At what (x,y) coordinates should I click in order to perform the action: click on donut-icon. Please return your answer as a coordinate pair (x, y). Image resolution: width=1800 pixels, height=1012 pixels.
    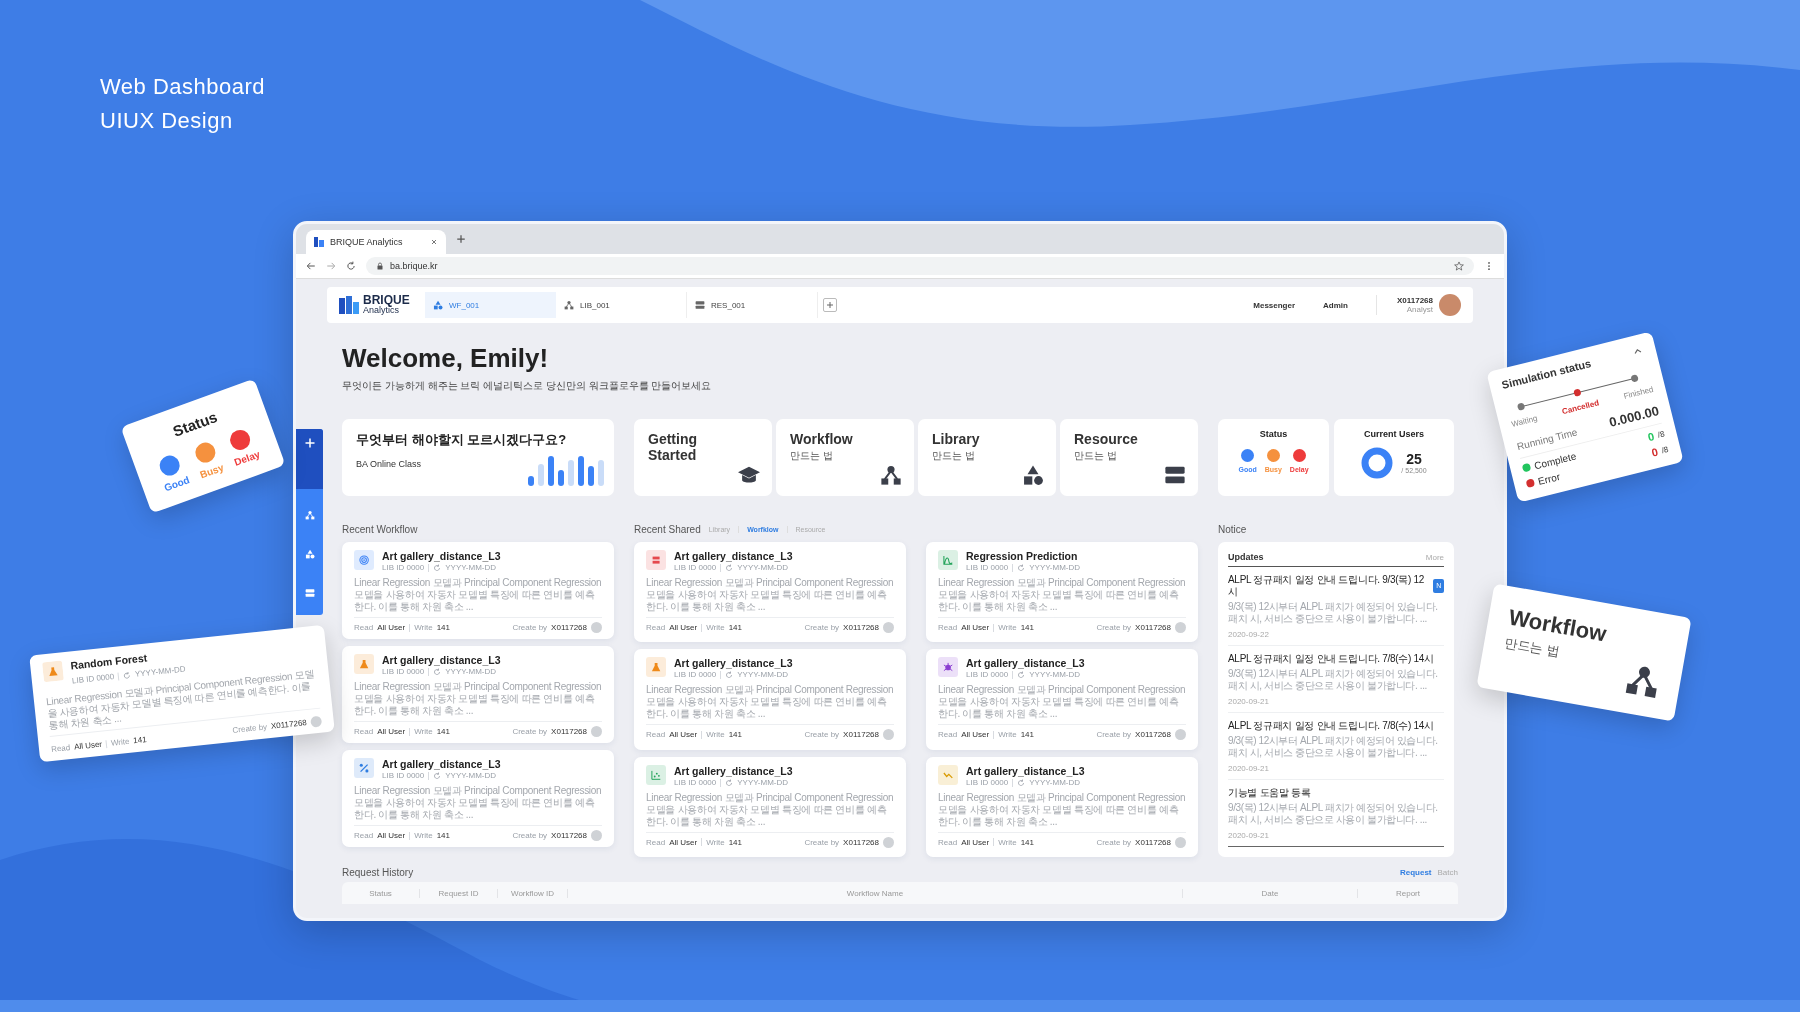
    Looking at the image, I should click on (1377, 463).